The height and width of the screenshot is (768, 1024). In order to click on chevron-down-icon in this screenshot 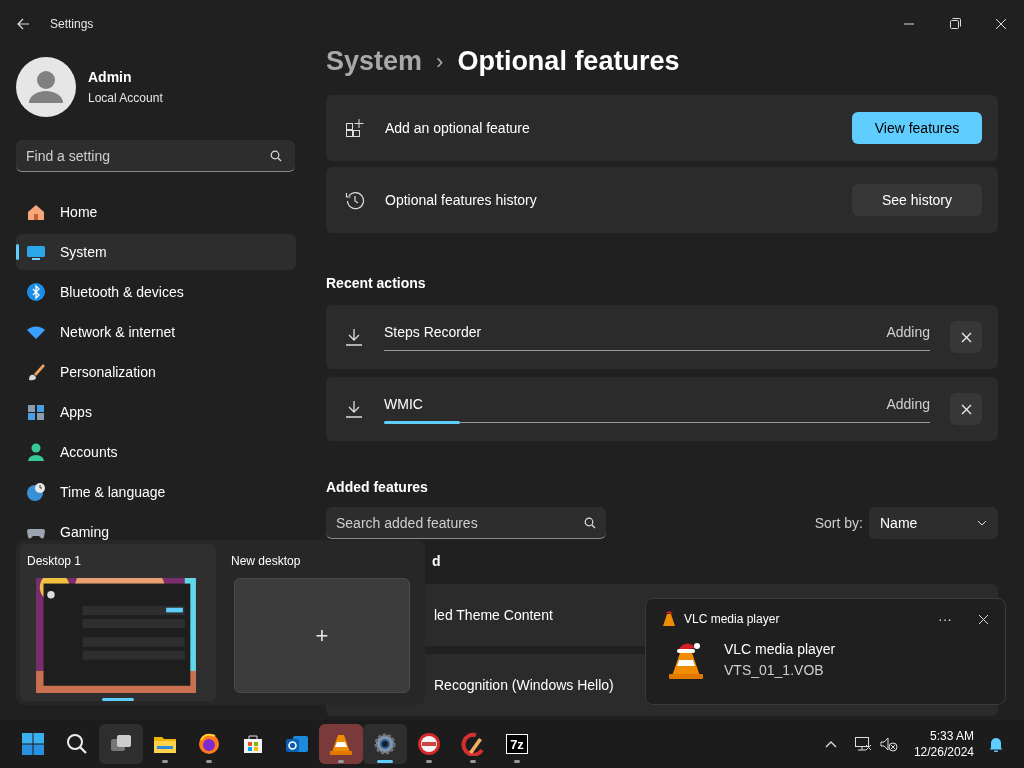, I will do `click(982, 523)`.